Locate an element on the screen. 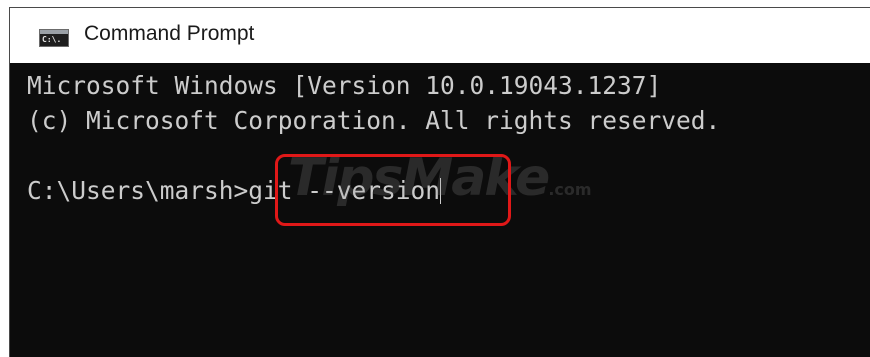 The width and height of the screenshot is (870, 357). command-prompt-icon: C:\. is located at coordinates (54, 38).